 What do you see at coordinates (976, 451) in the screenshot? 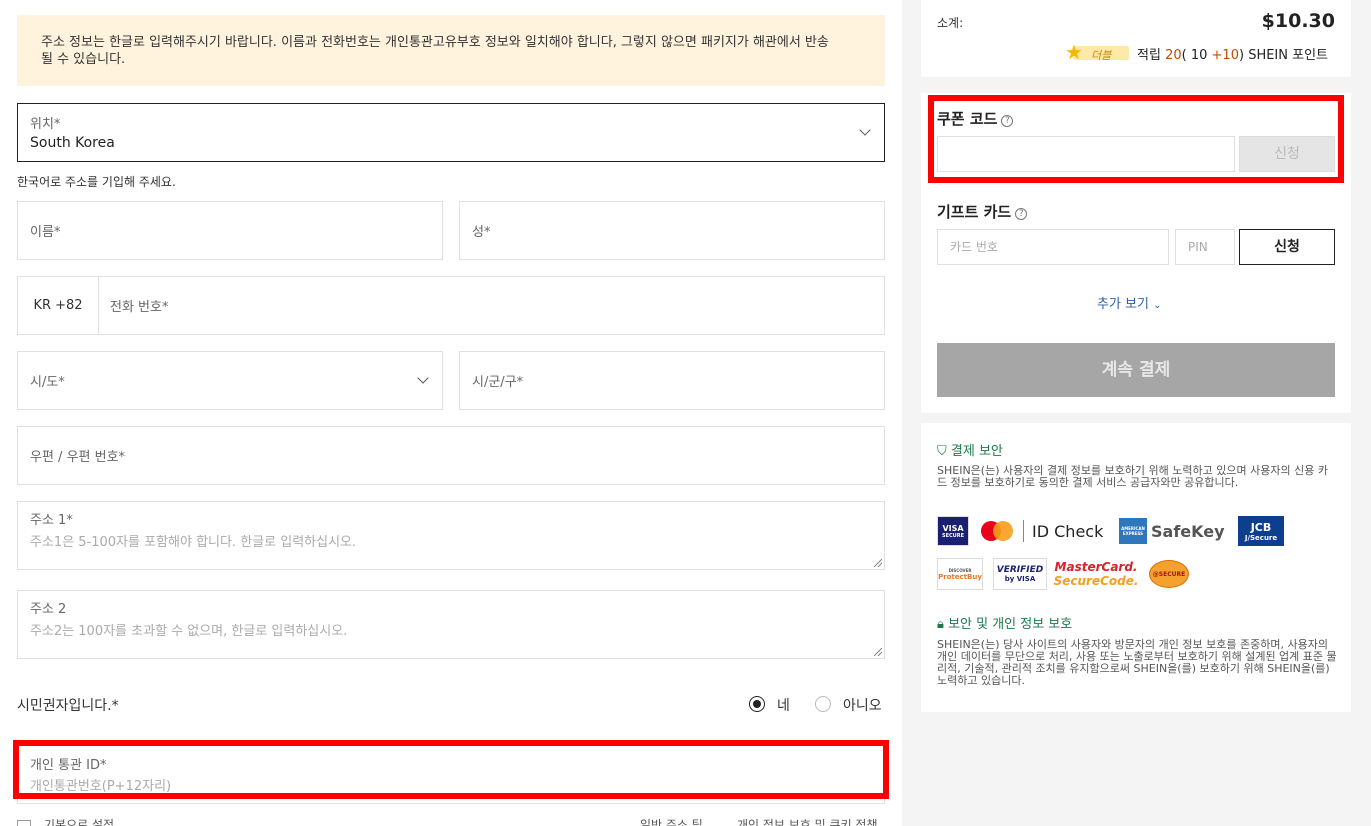
I see `payment-security-text: 결제 보안` at bounding box center [976, 451].